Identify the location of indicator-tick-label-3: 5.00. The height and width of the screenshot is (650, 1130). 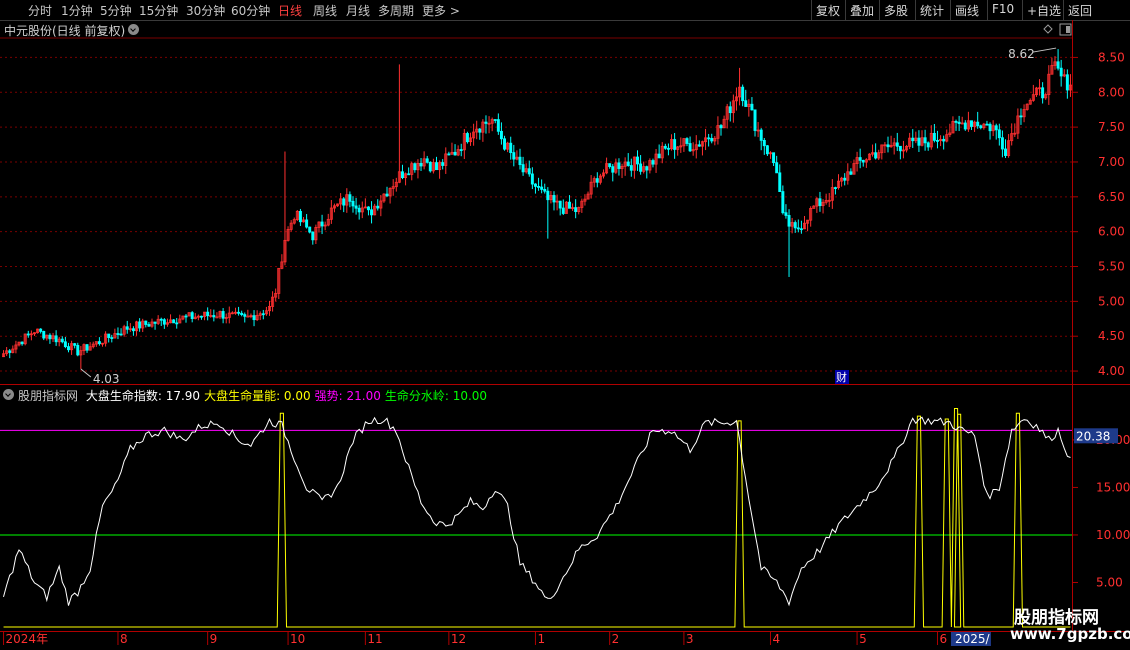
(1109, 582).